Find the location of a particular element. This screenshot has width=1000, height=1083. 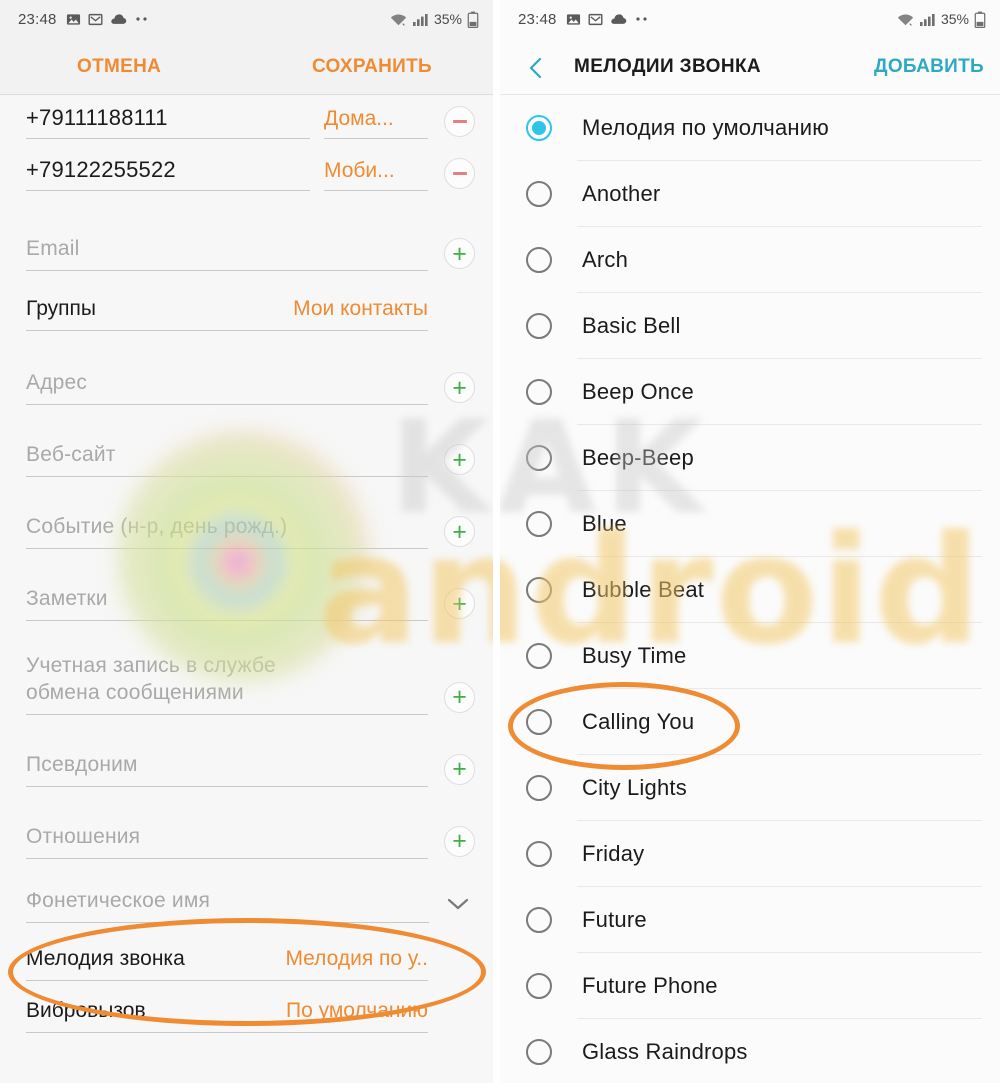

contact-field-row: Вибровызов По умолчанию is located at coordinates (246, 1011).